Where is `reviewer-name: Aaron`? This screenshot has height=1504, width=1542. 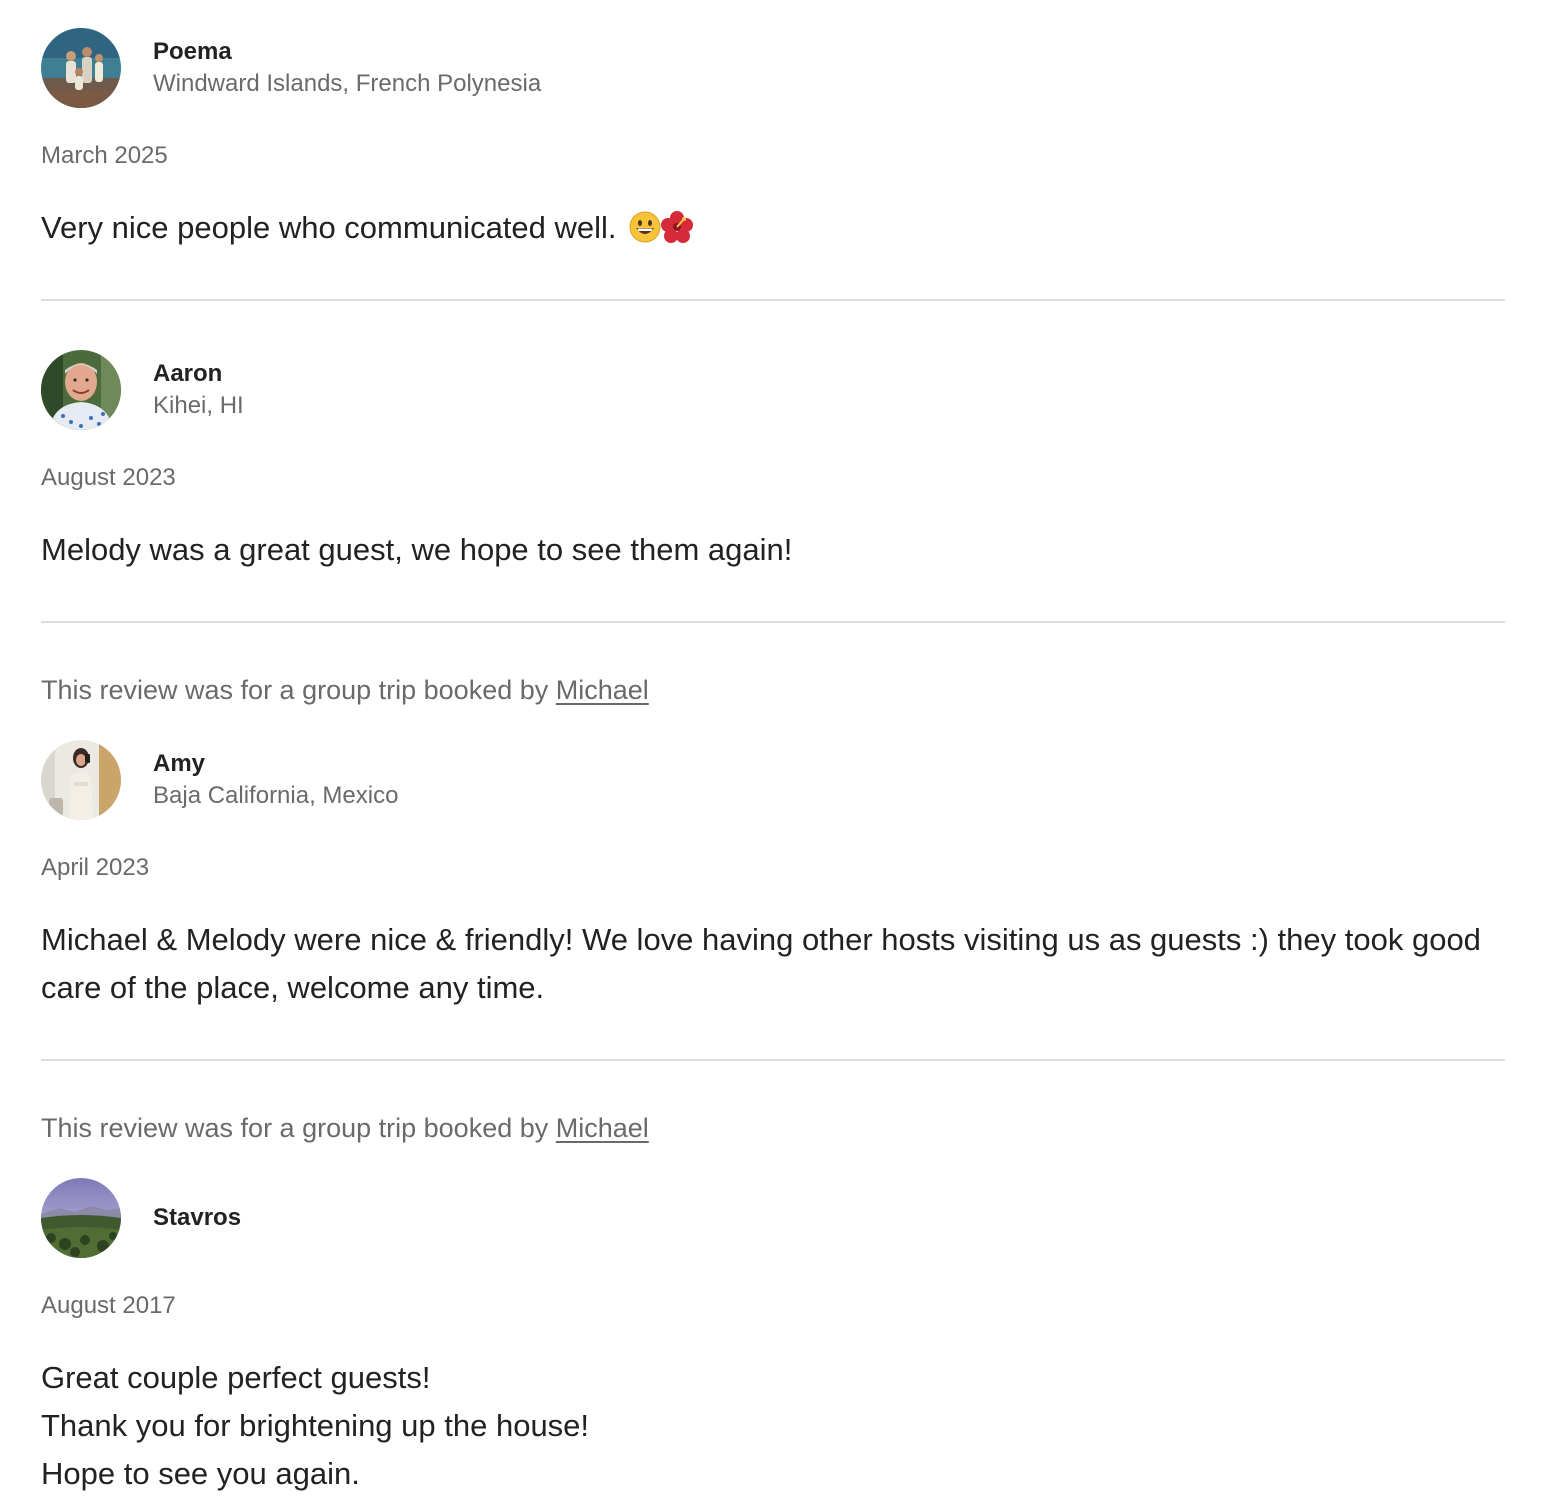 reviewer-name: Aaron is located at coordinates (187, 374).